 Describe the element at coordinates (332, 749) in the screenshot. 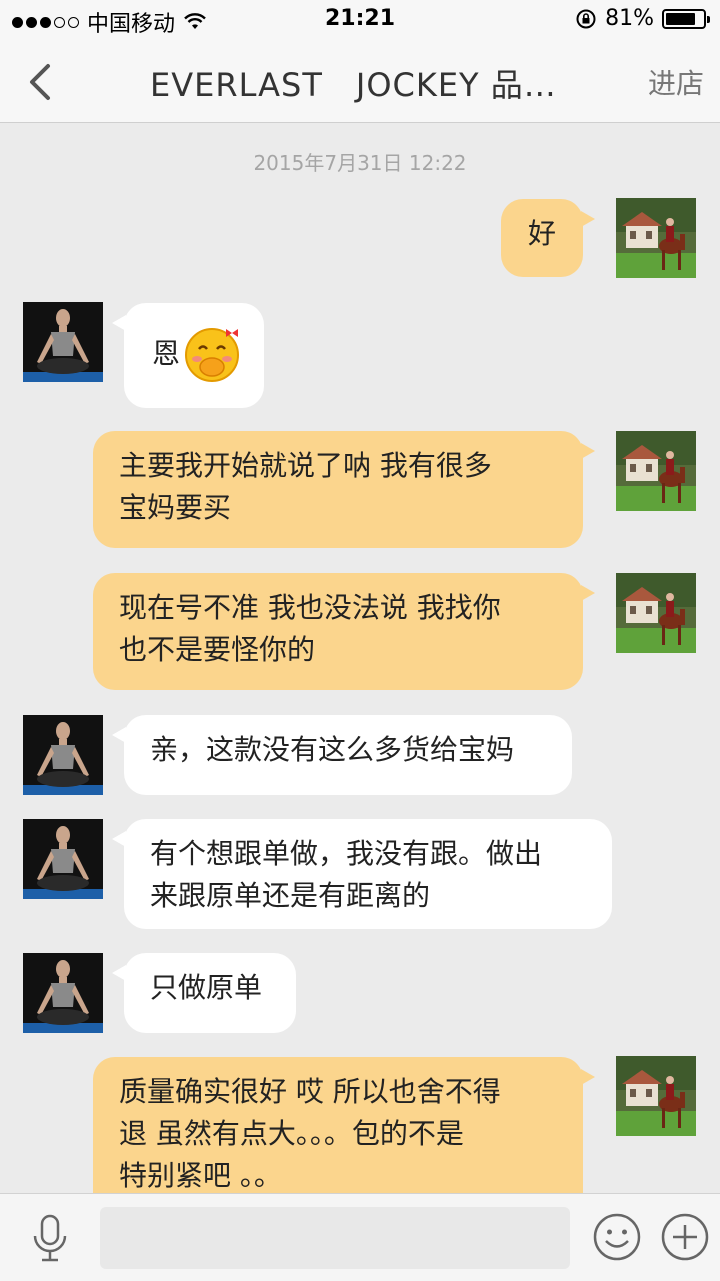

I see `message-text: 亲，这款没有这么多货给宝妈` at that location.